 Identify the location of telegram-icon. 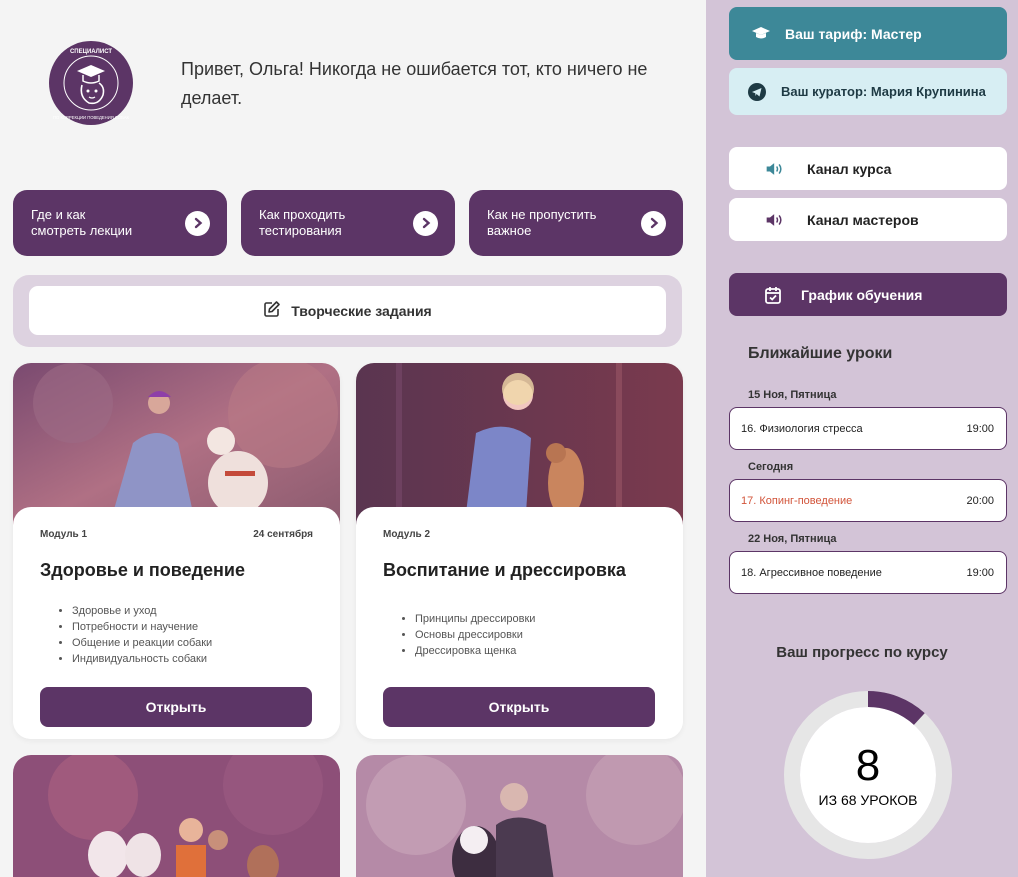
(757, 92).